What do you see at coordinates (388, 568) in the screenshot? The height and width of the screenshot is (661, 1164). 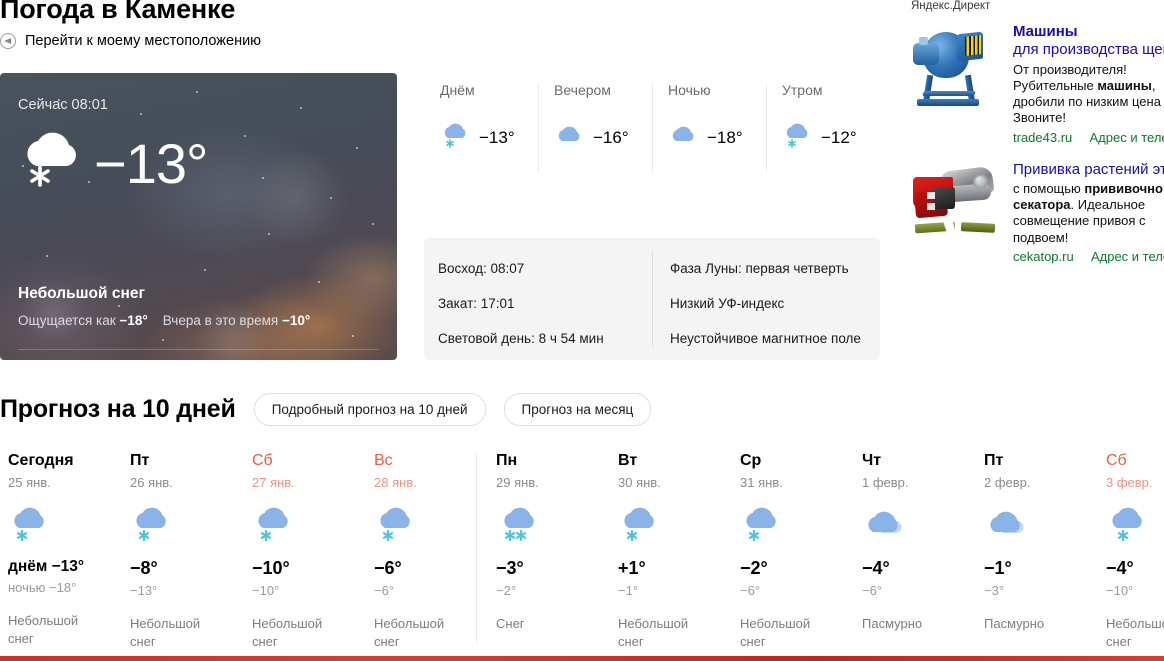 I see `day-temperature: −6°` at bounding box center [388, 568].